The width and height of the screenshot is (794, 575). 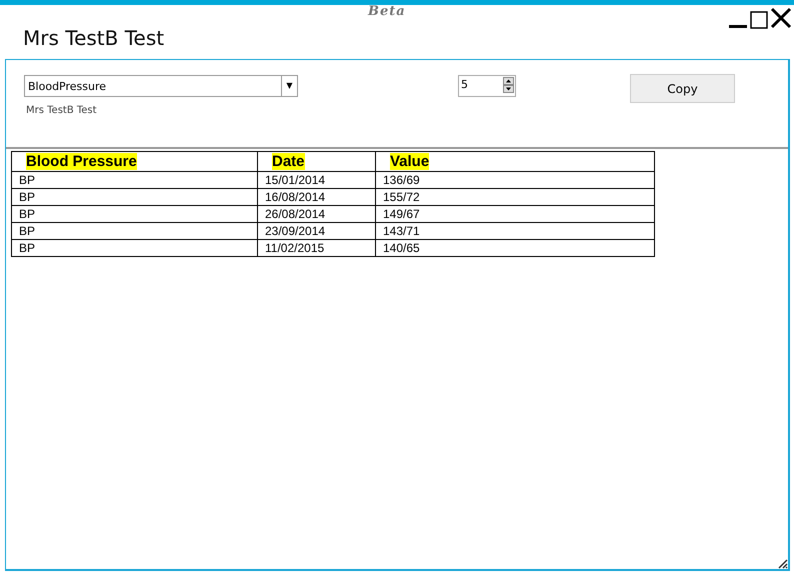 What do you see at coordinates (508, 89) in the screenshot?
I see `spin-down-icon` at bounding box center [508, 89].